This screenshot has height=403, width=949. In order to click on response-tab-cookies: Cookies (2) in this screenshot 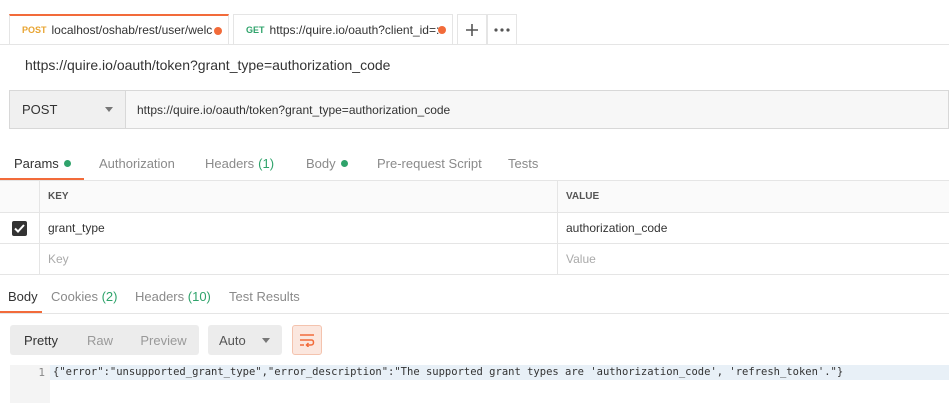, I will do `click(84, 296)`.